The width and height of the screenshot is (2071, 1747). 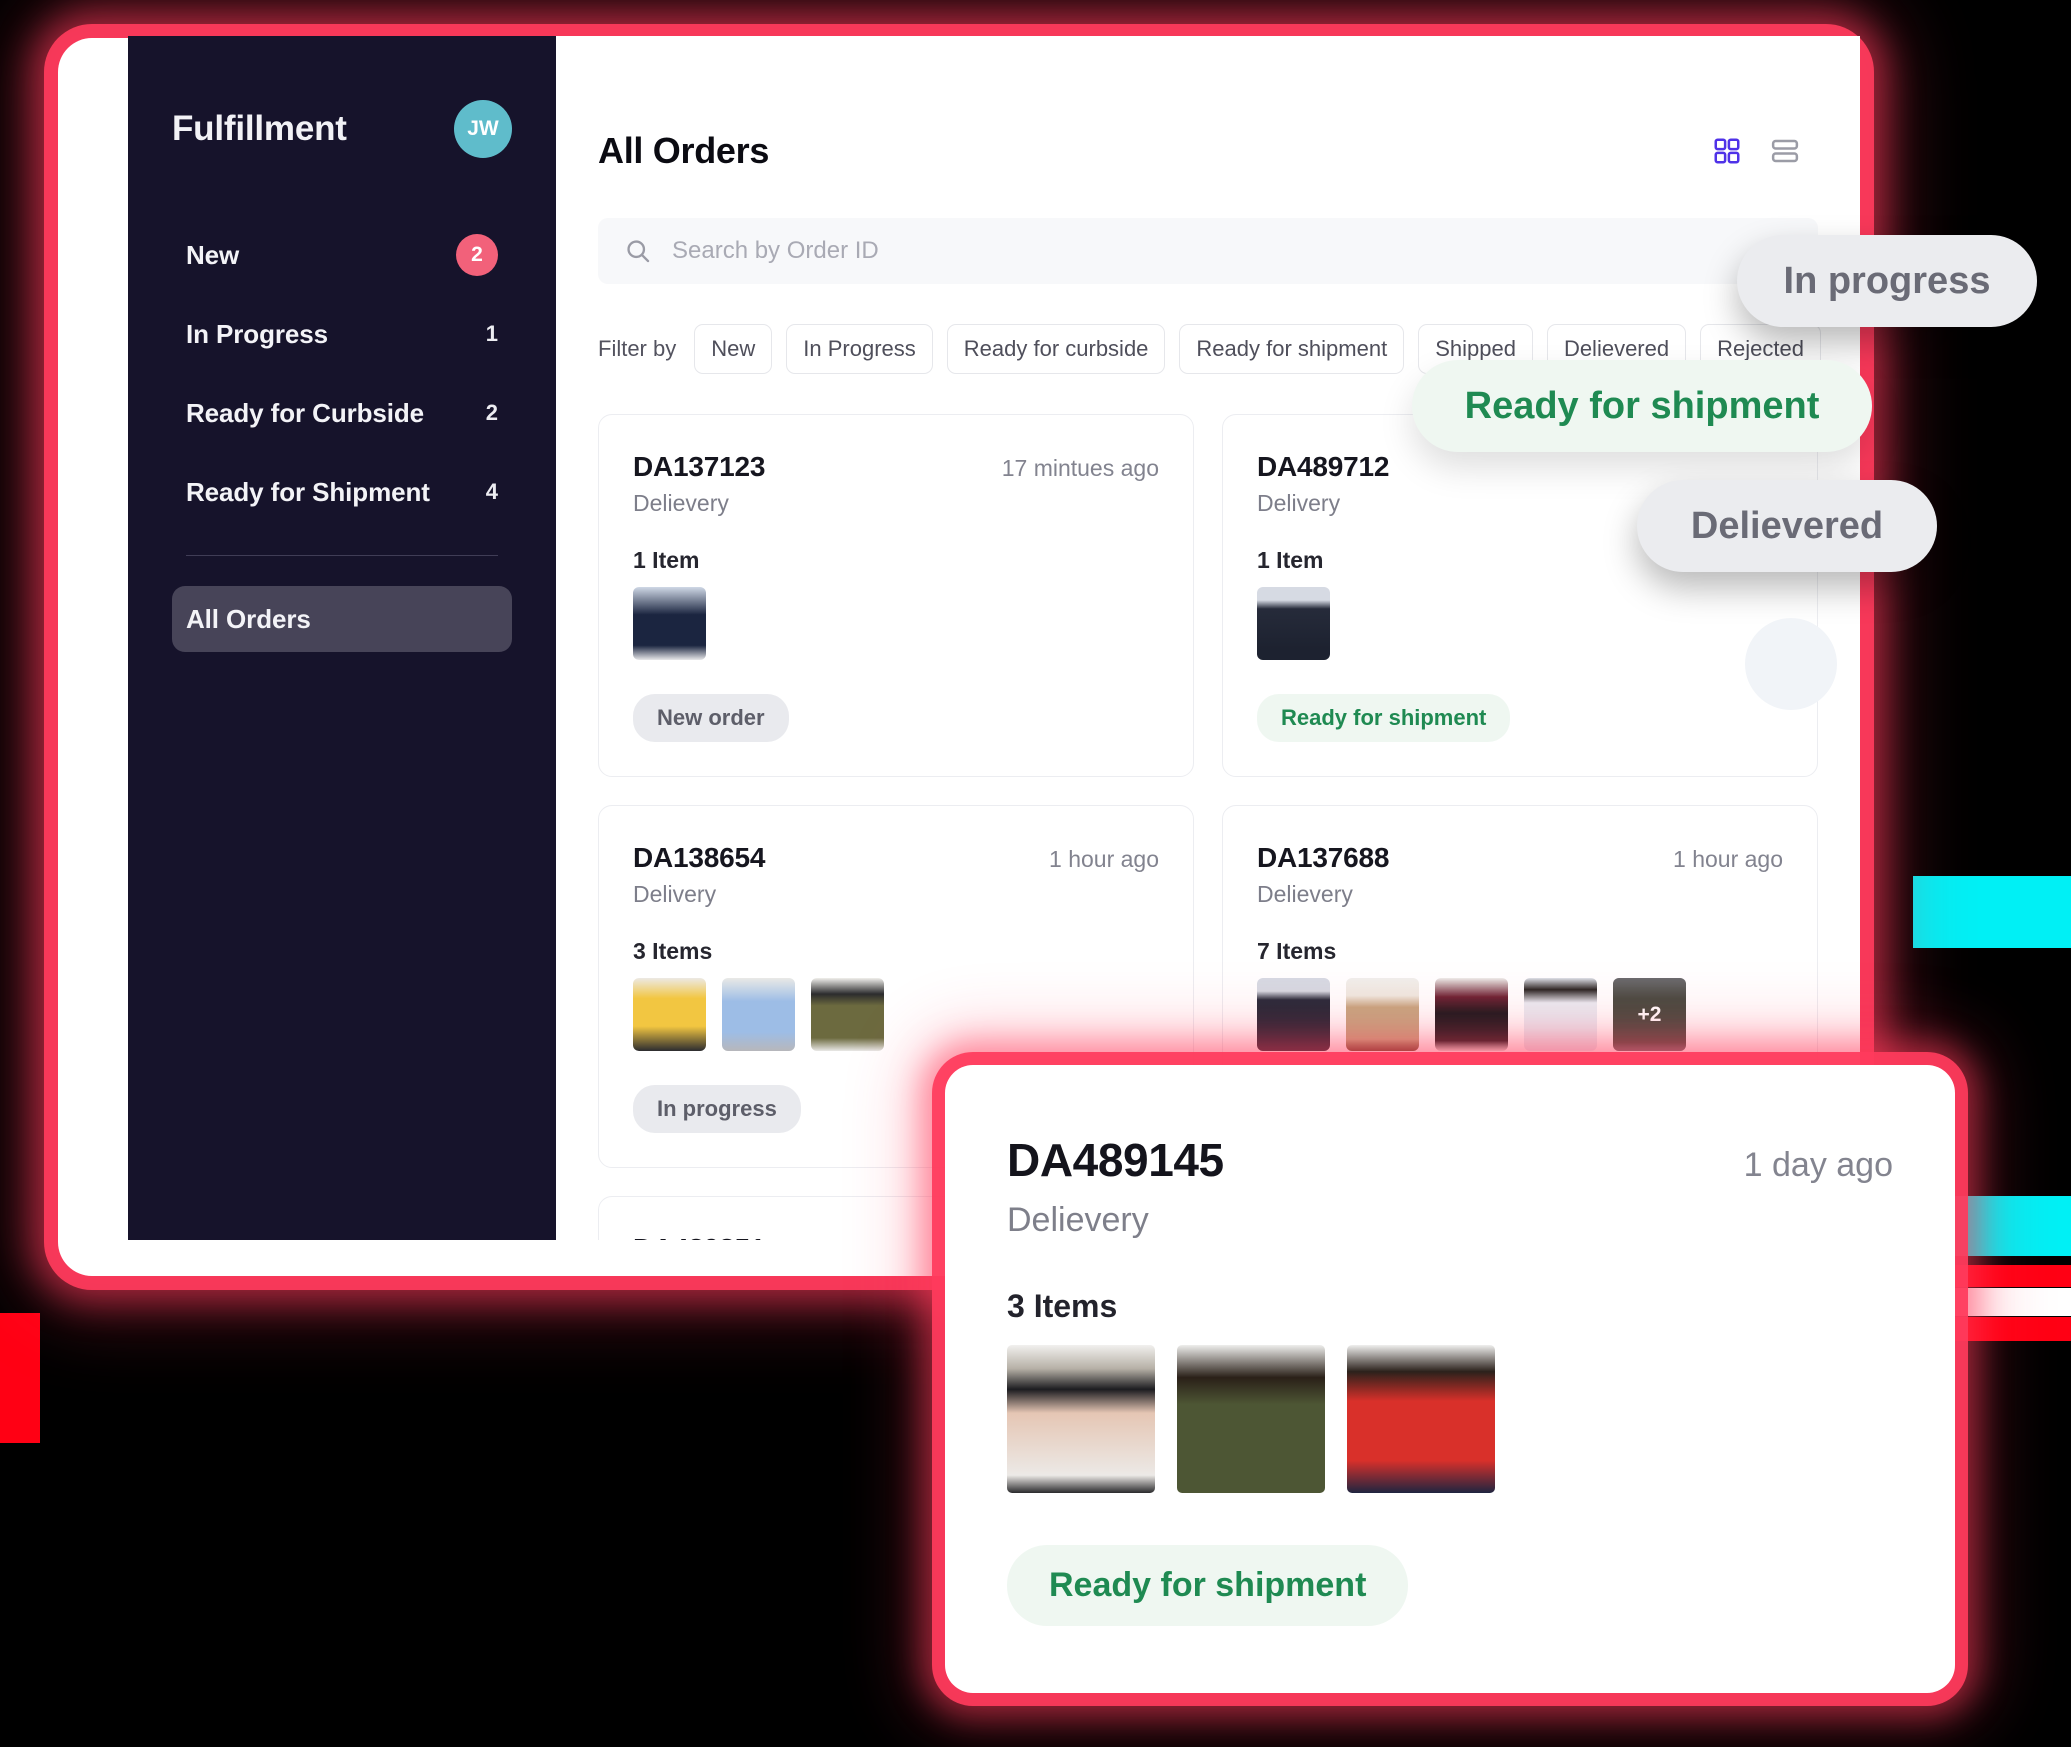 What do you see at coordinates (342, 255) in the screenshot?
I see `sidebar-item-new: New 2` at bounding box center [342, 255].